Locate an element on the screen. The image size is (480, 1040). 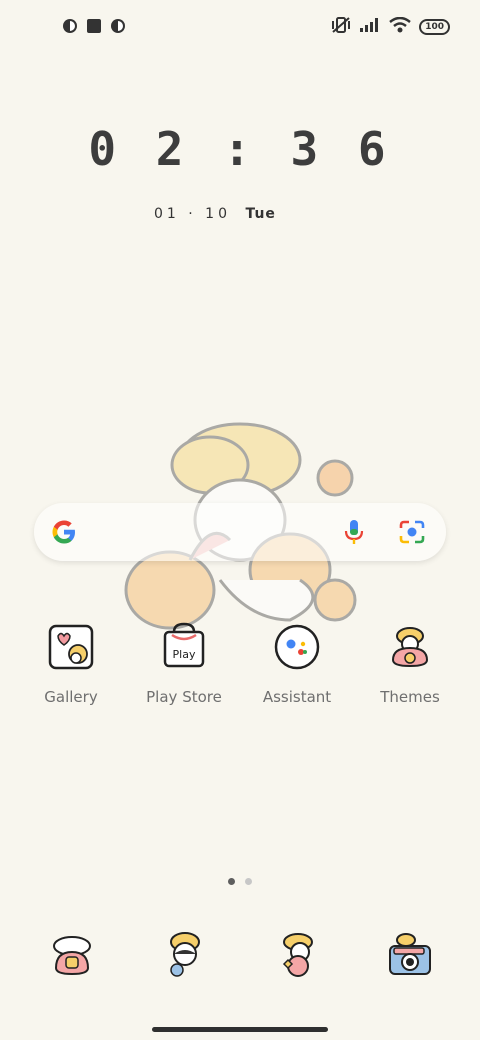
page-indicator is located at coordinates (240, 881).